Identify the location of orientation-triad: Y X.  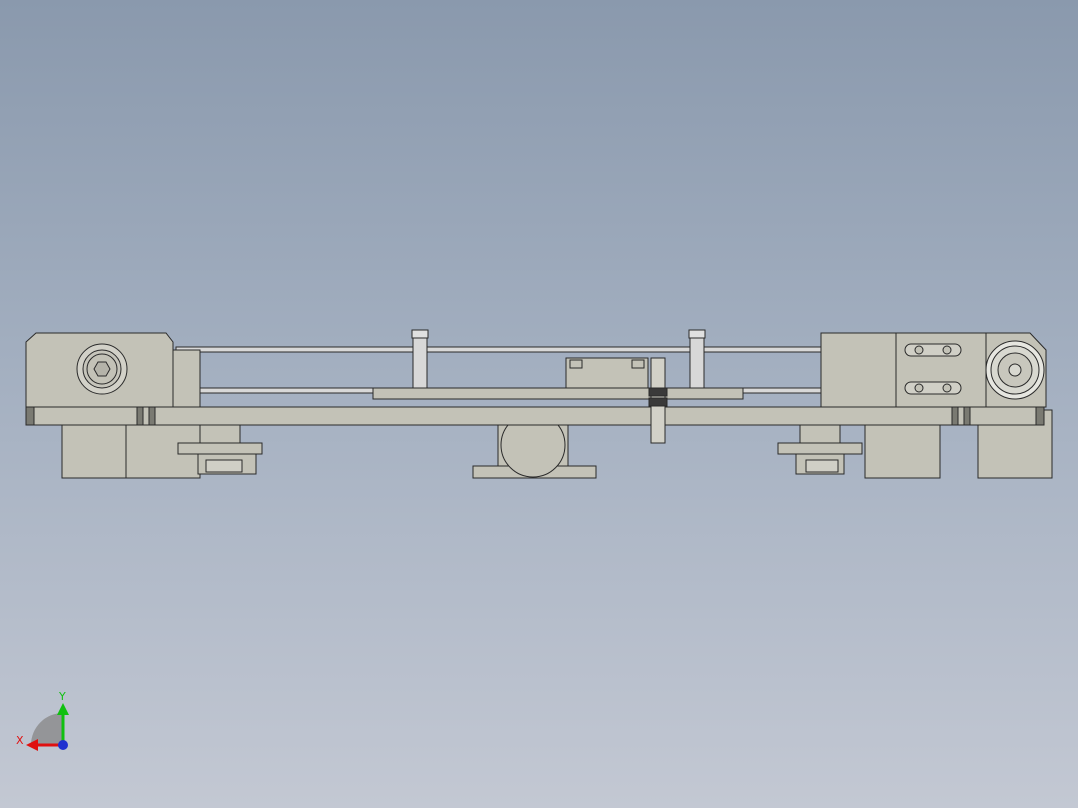
(42, 720).